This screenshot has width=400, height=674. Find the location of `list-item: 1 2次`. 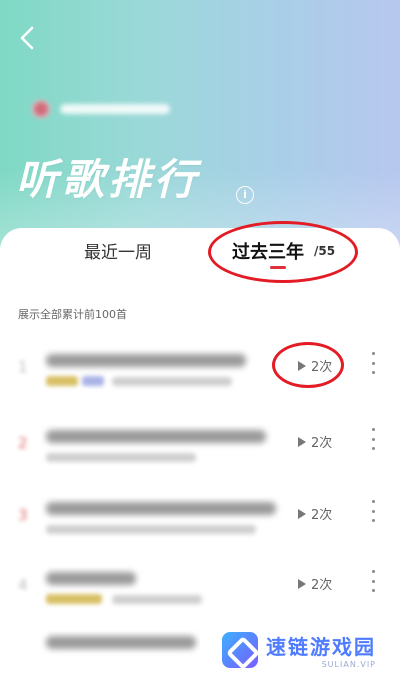

list-item: 1 2次 is located at coordinates (200, 379).